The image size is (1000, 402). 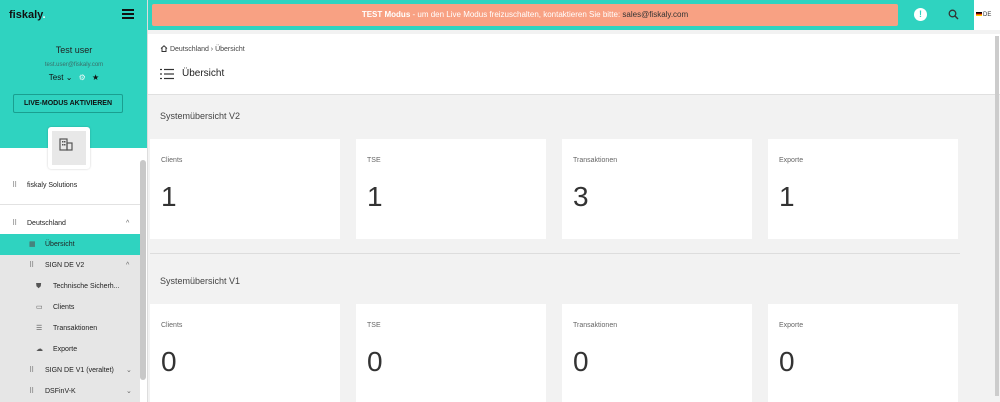 What do you see at coordinates (74, 50) in the screenshot?
I see `user-name: Test user` at bounding box center [74, 50].